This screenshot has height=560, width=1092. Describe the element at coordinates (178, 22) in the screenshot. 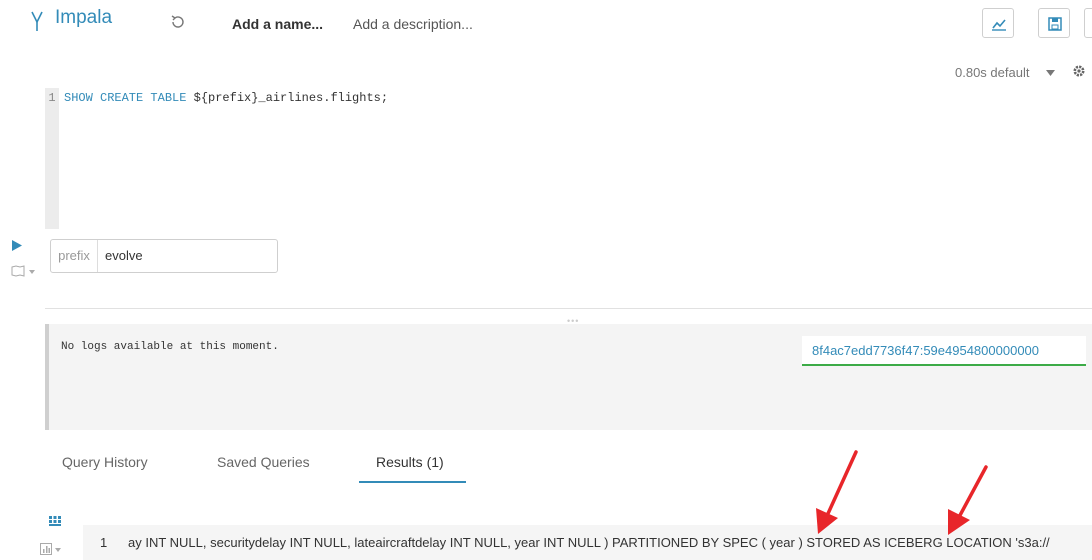

I see `history-icon` at that location.